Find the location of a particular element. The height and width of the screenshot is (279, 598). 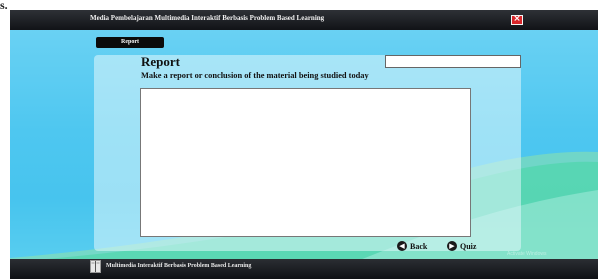

quiz-button: ▶ Quiz is located at coordinates (461, 246).